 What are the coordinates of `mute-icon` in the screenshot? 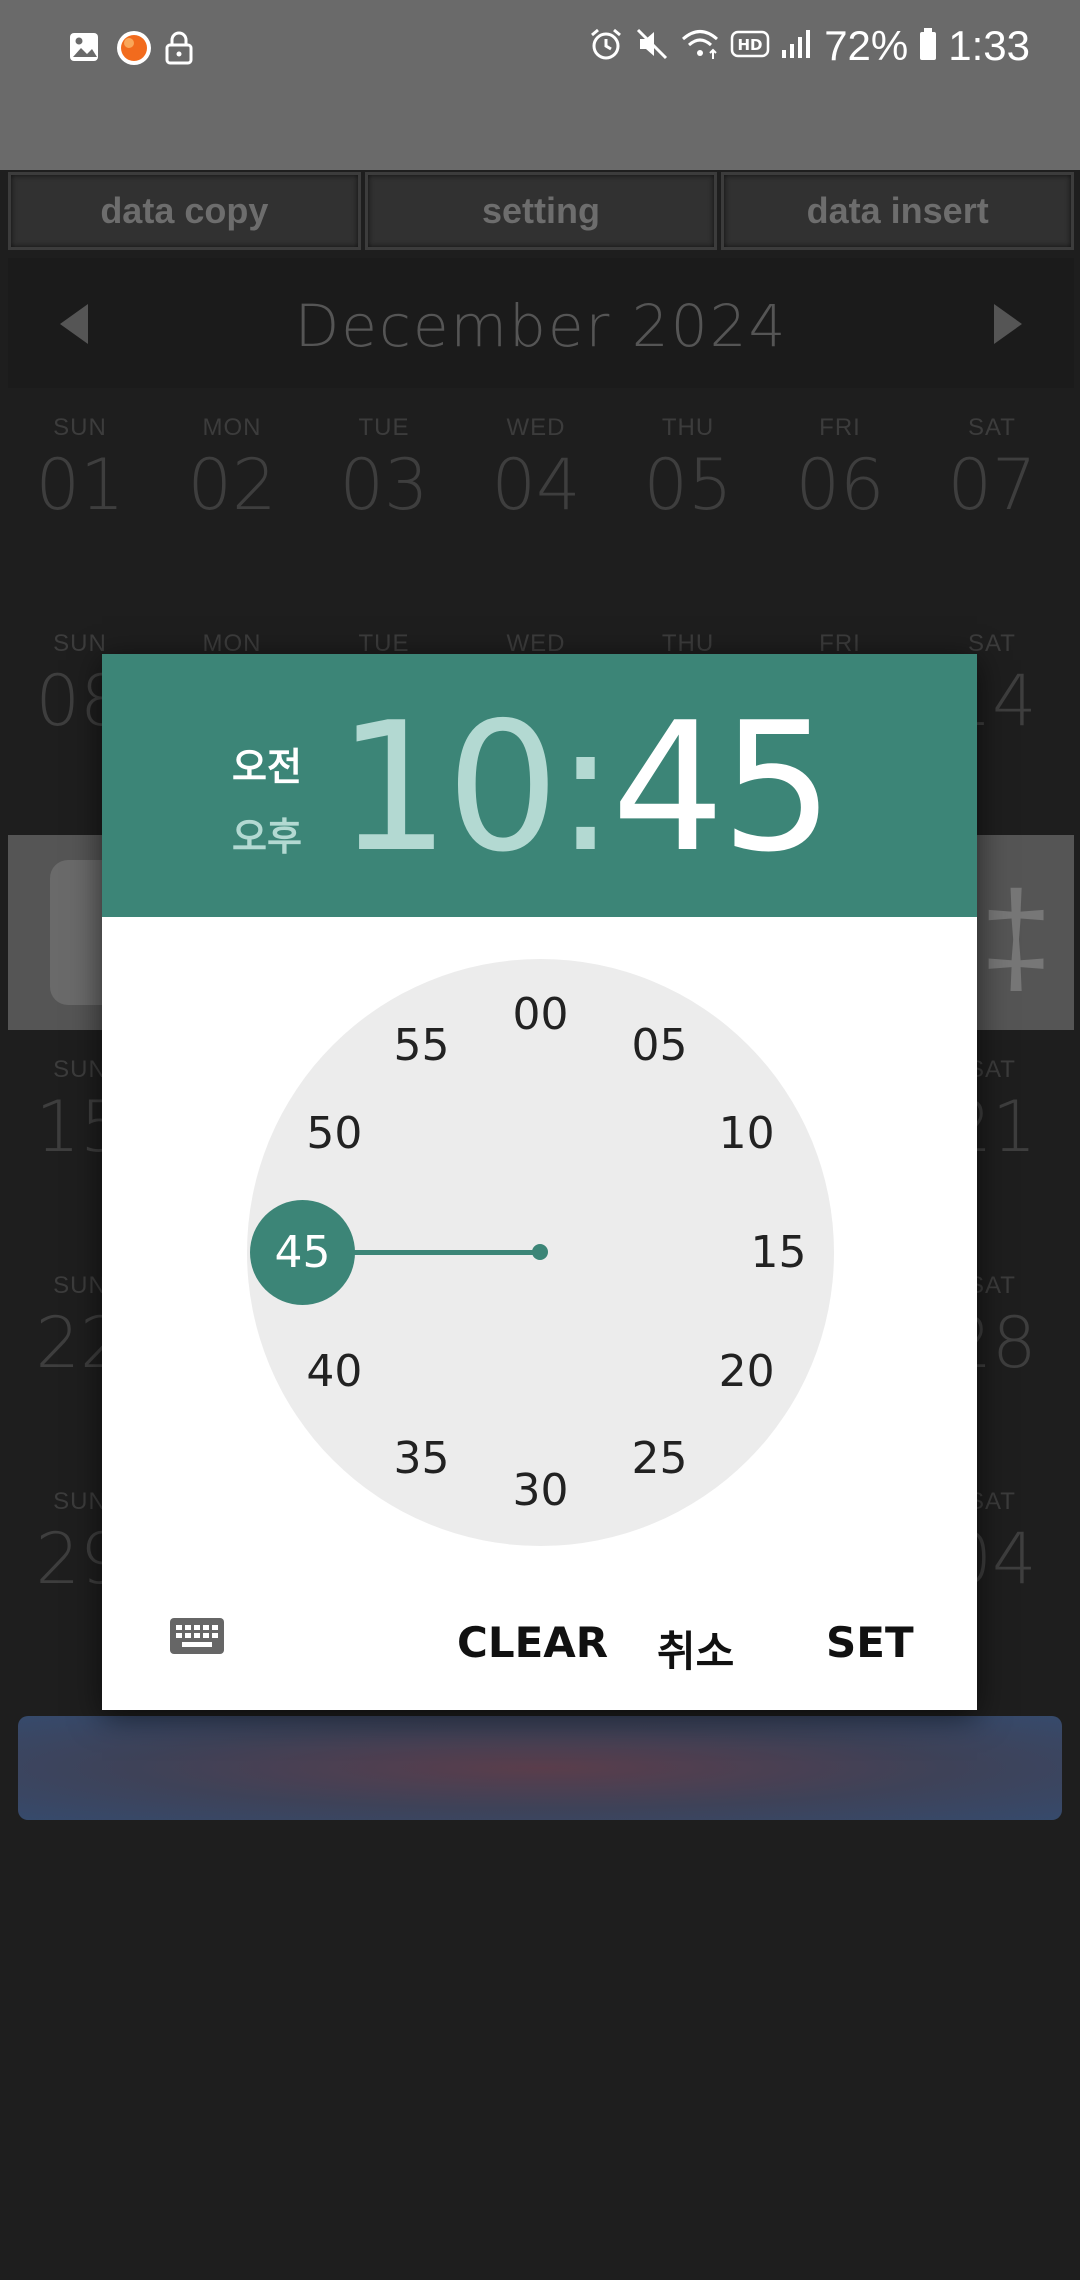 It's located at (652, 46).